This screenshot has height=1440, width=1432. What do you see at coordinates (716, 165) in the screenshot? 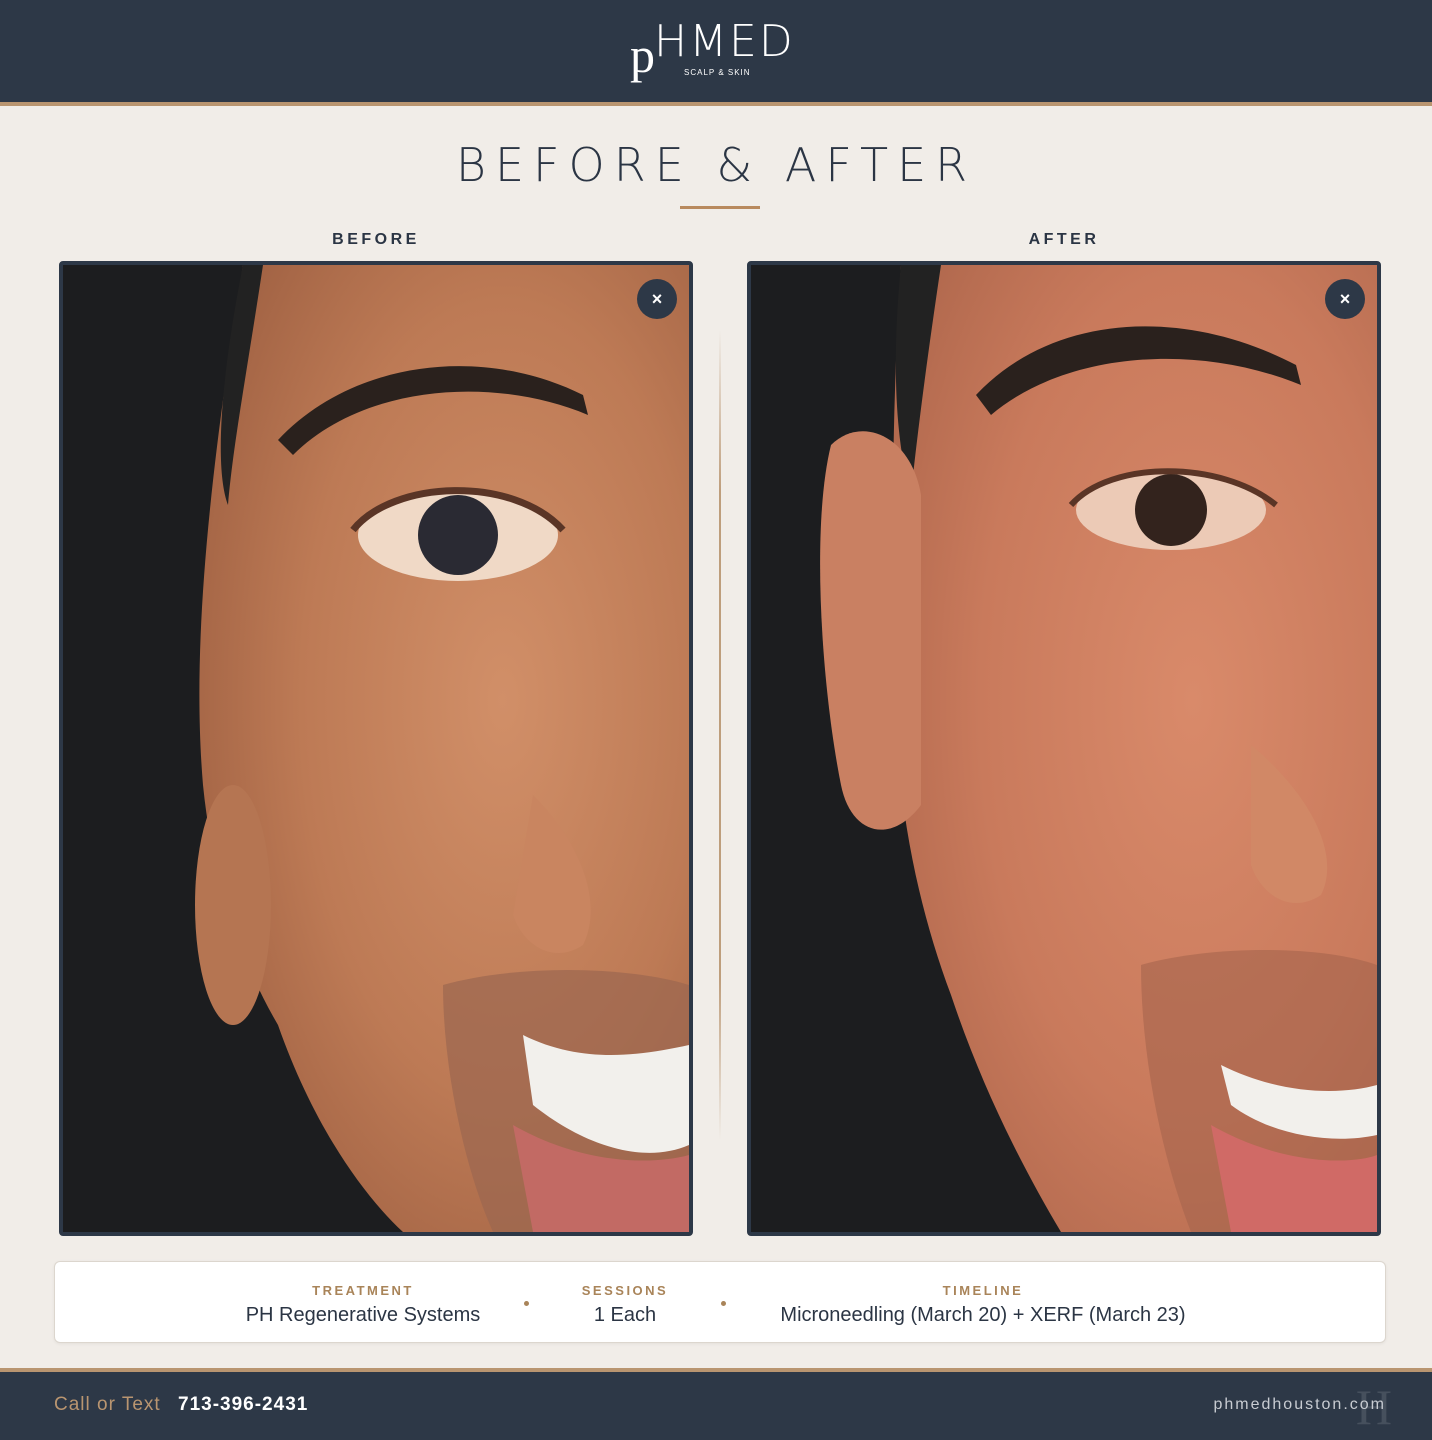
I see `page-title: BEFORE & AFTER` at bounding box center [716, 165].